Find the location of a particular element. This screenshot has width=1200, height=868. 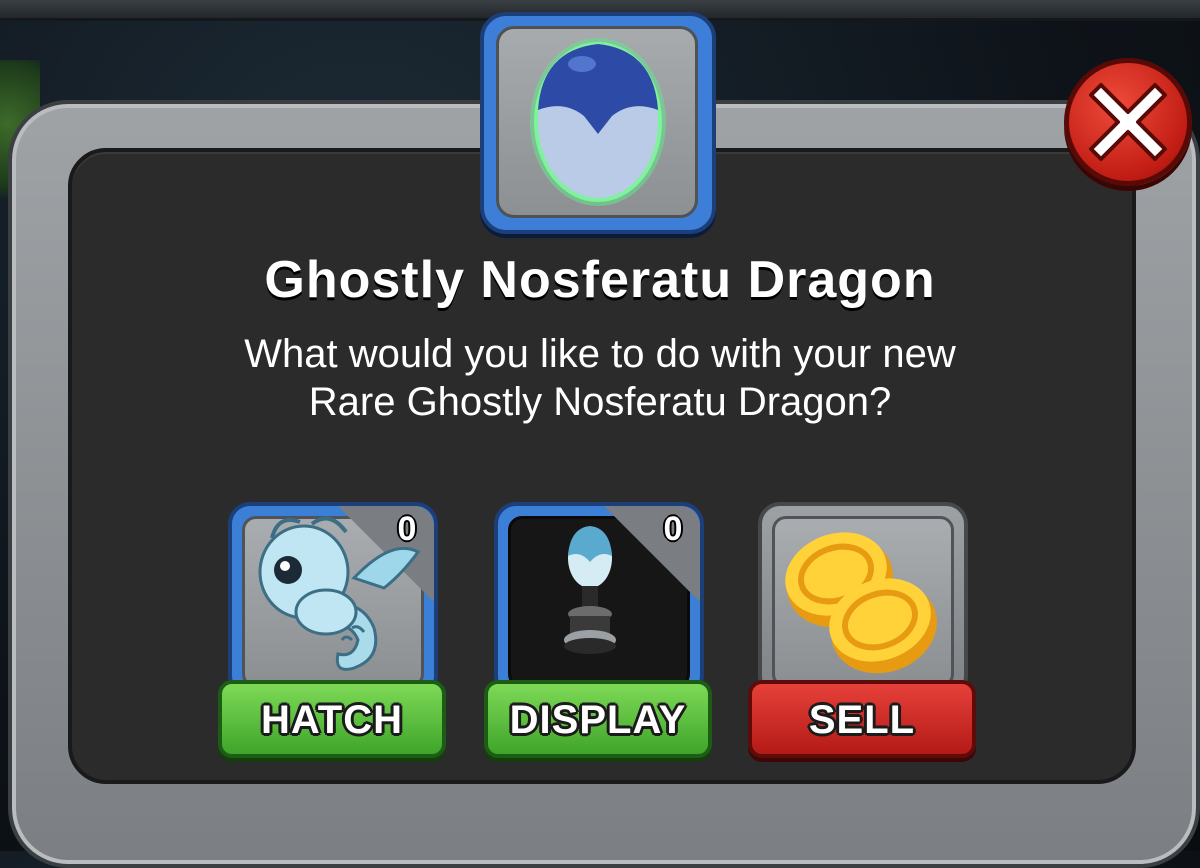

ghostly-egg-icon is located at coordinates (598, 122).